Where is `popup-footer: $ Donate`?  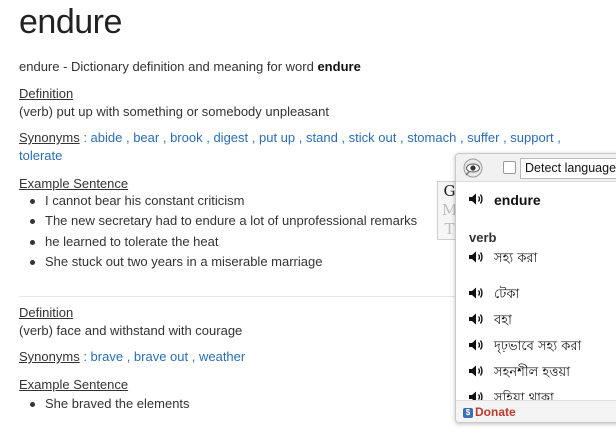
popup-footer: $ Donate is located at coordinates (536, 411).